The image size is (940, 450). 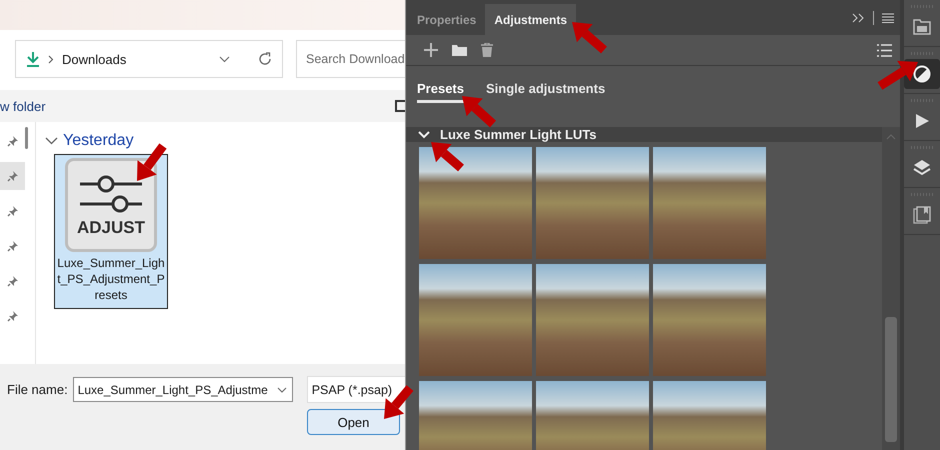 I want to click on new-folder-button: w folder, so click(x=23, y=106).